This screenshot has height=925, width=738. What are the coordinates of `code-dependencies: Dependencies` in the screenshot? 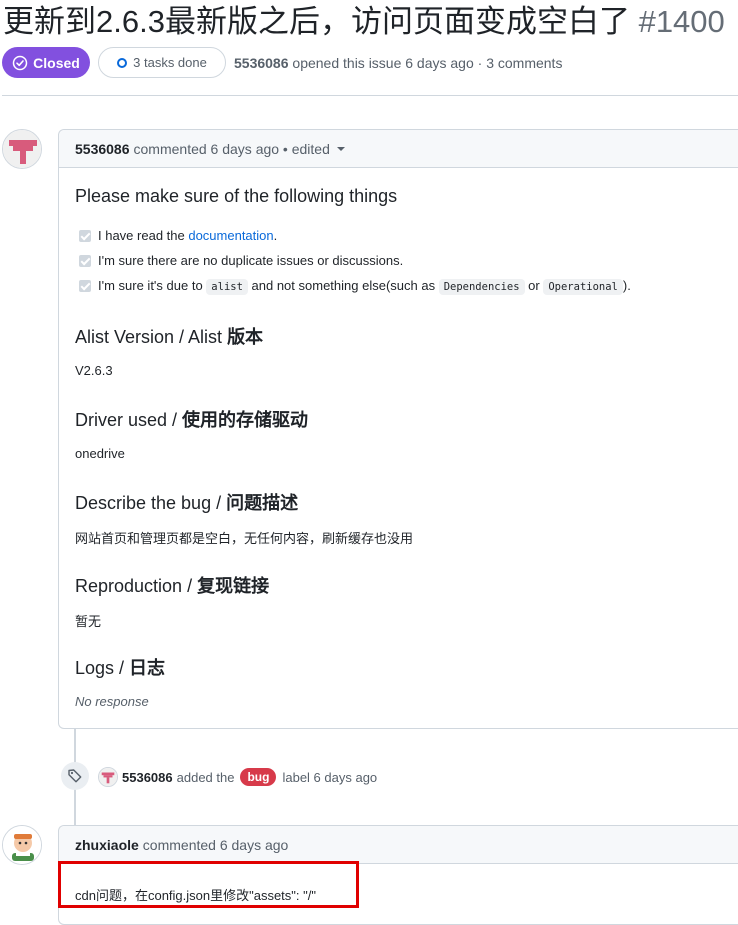 It's located at (481, 287).